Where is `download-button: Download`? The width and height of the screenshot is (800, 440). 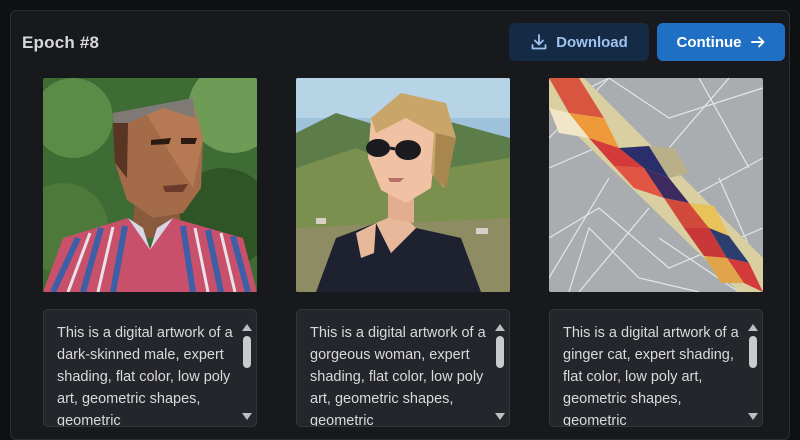 download-button: Download is located at coordinates (579, 42).